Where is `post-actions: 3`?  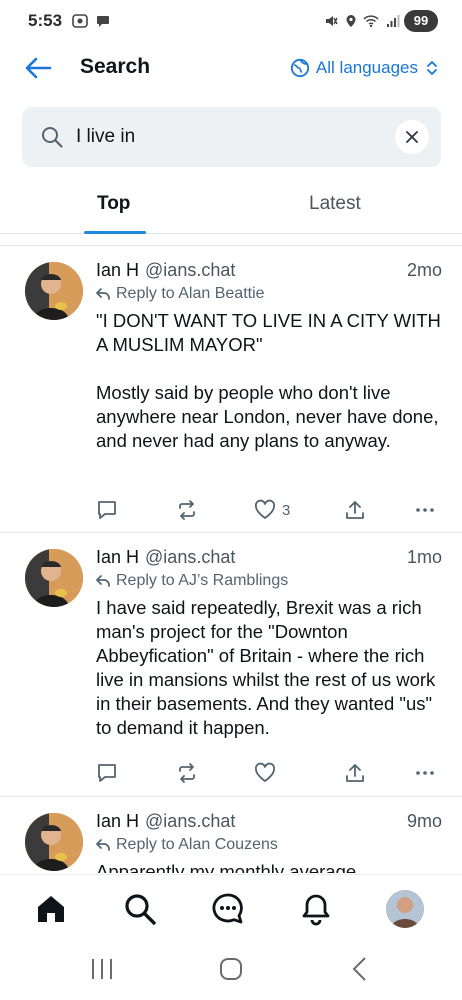
post-actions: 3 is located at coordinates (269, 512).